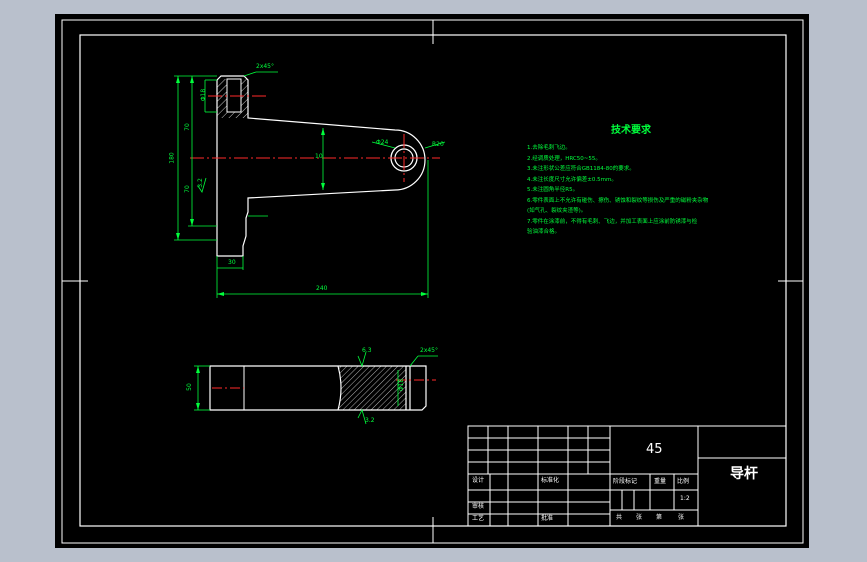 This screenshot has height=562, width=867. What do you see at coordinates (564, 158) in the screenshot?
I see `tech-req-item: 2.经调质处理，HRC50~55。` at bounding box center [564, 158].